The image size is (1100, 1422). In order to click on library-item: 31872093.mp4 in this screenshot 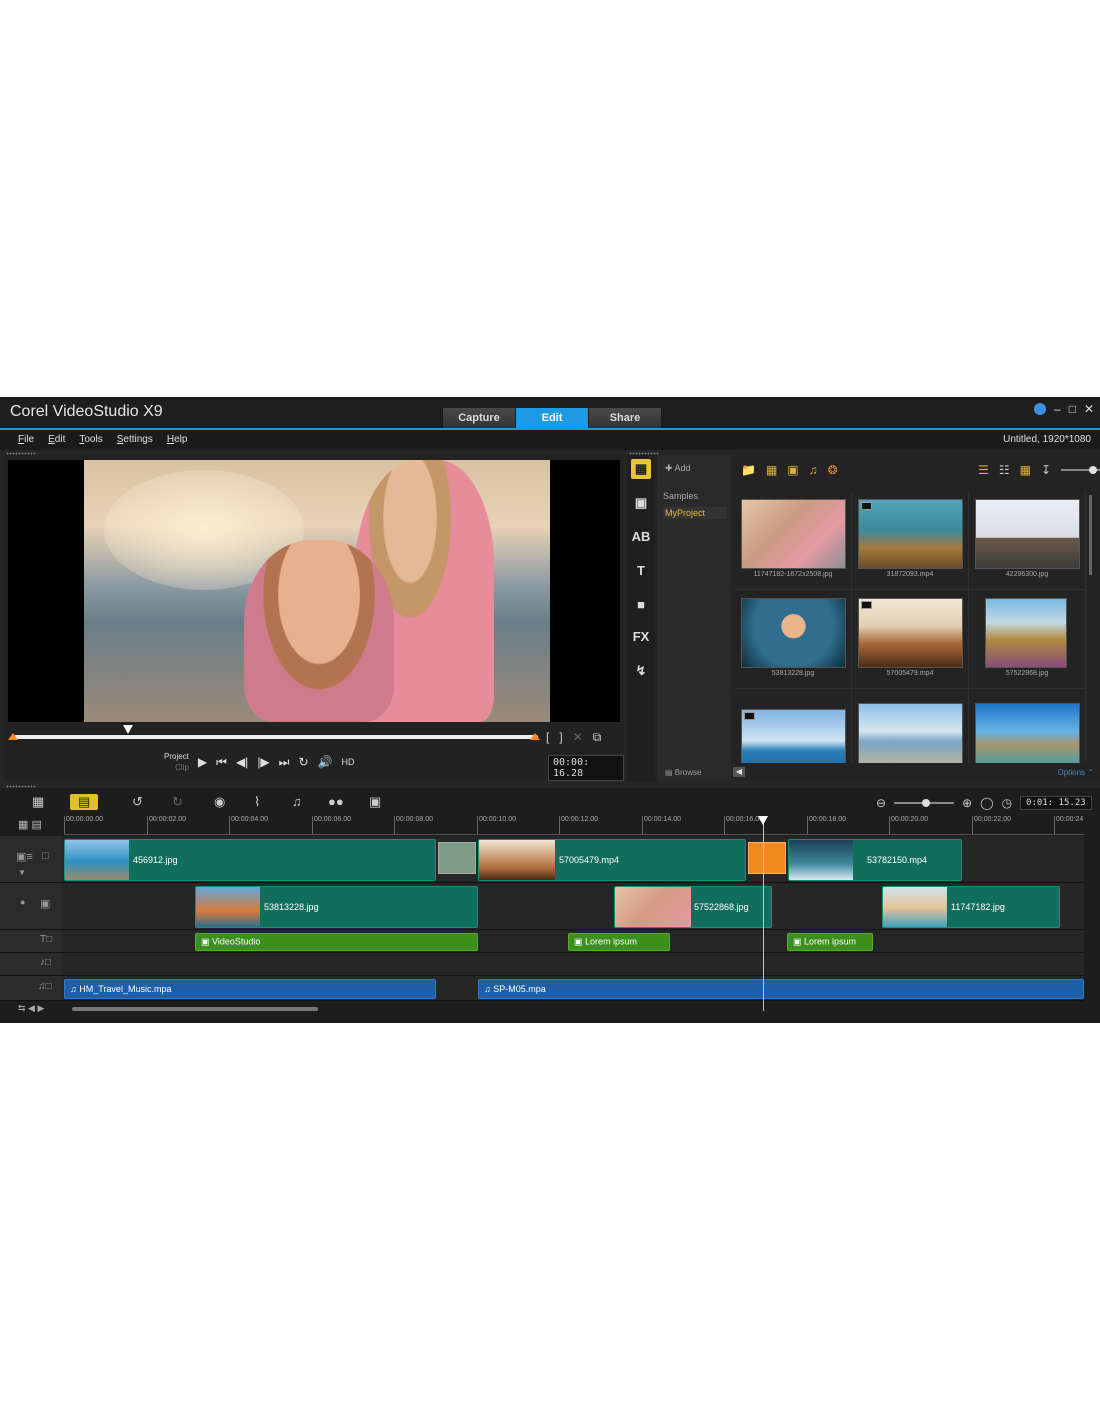, I will do `click(910, 540)`.